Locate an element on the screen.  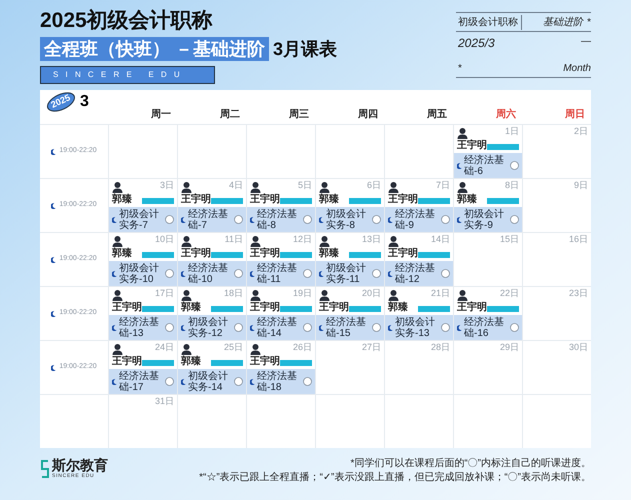
teacher-name: 王宇明 is located at coordinates (334, 307).